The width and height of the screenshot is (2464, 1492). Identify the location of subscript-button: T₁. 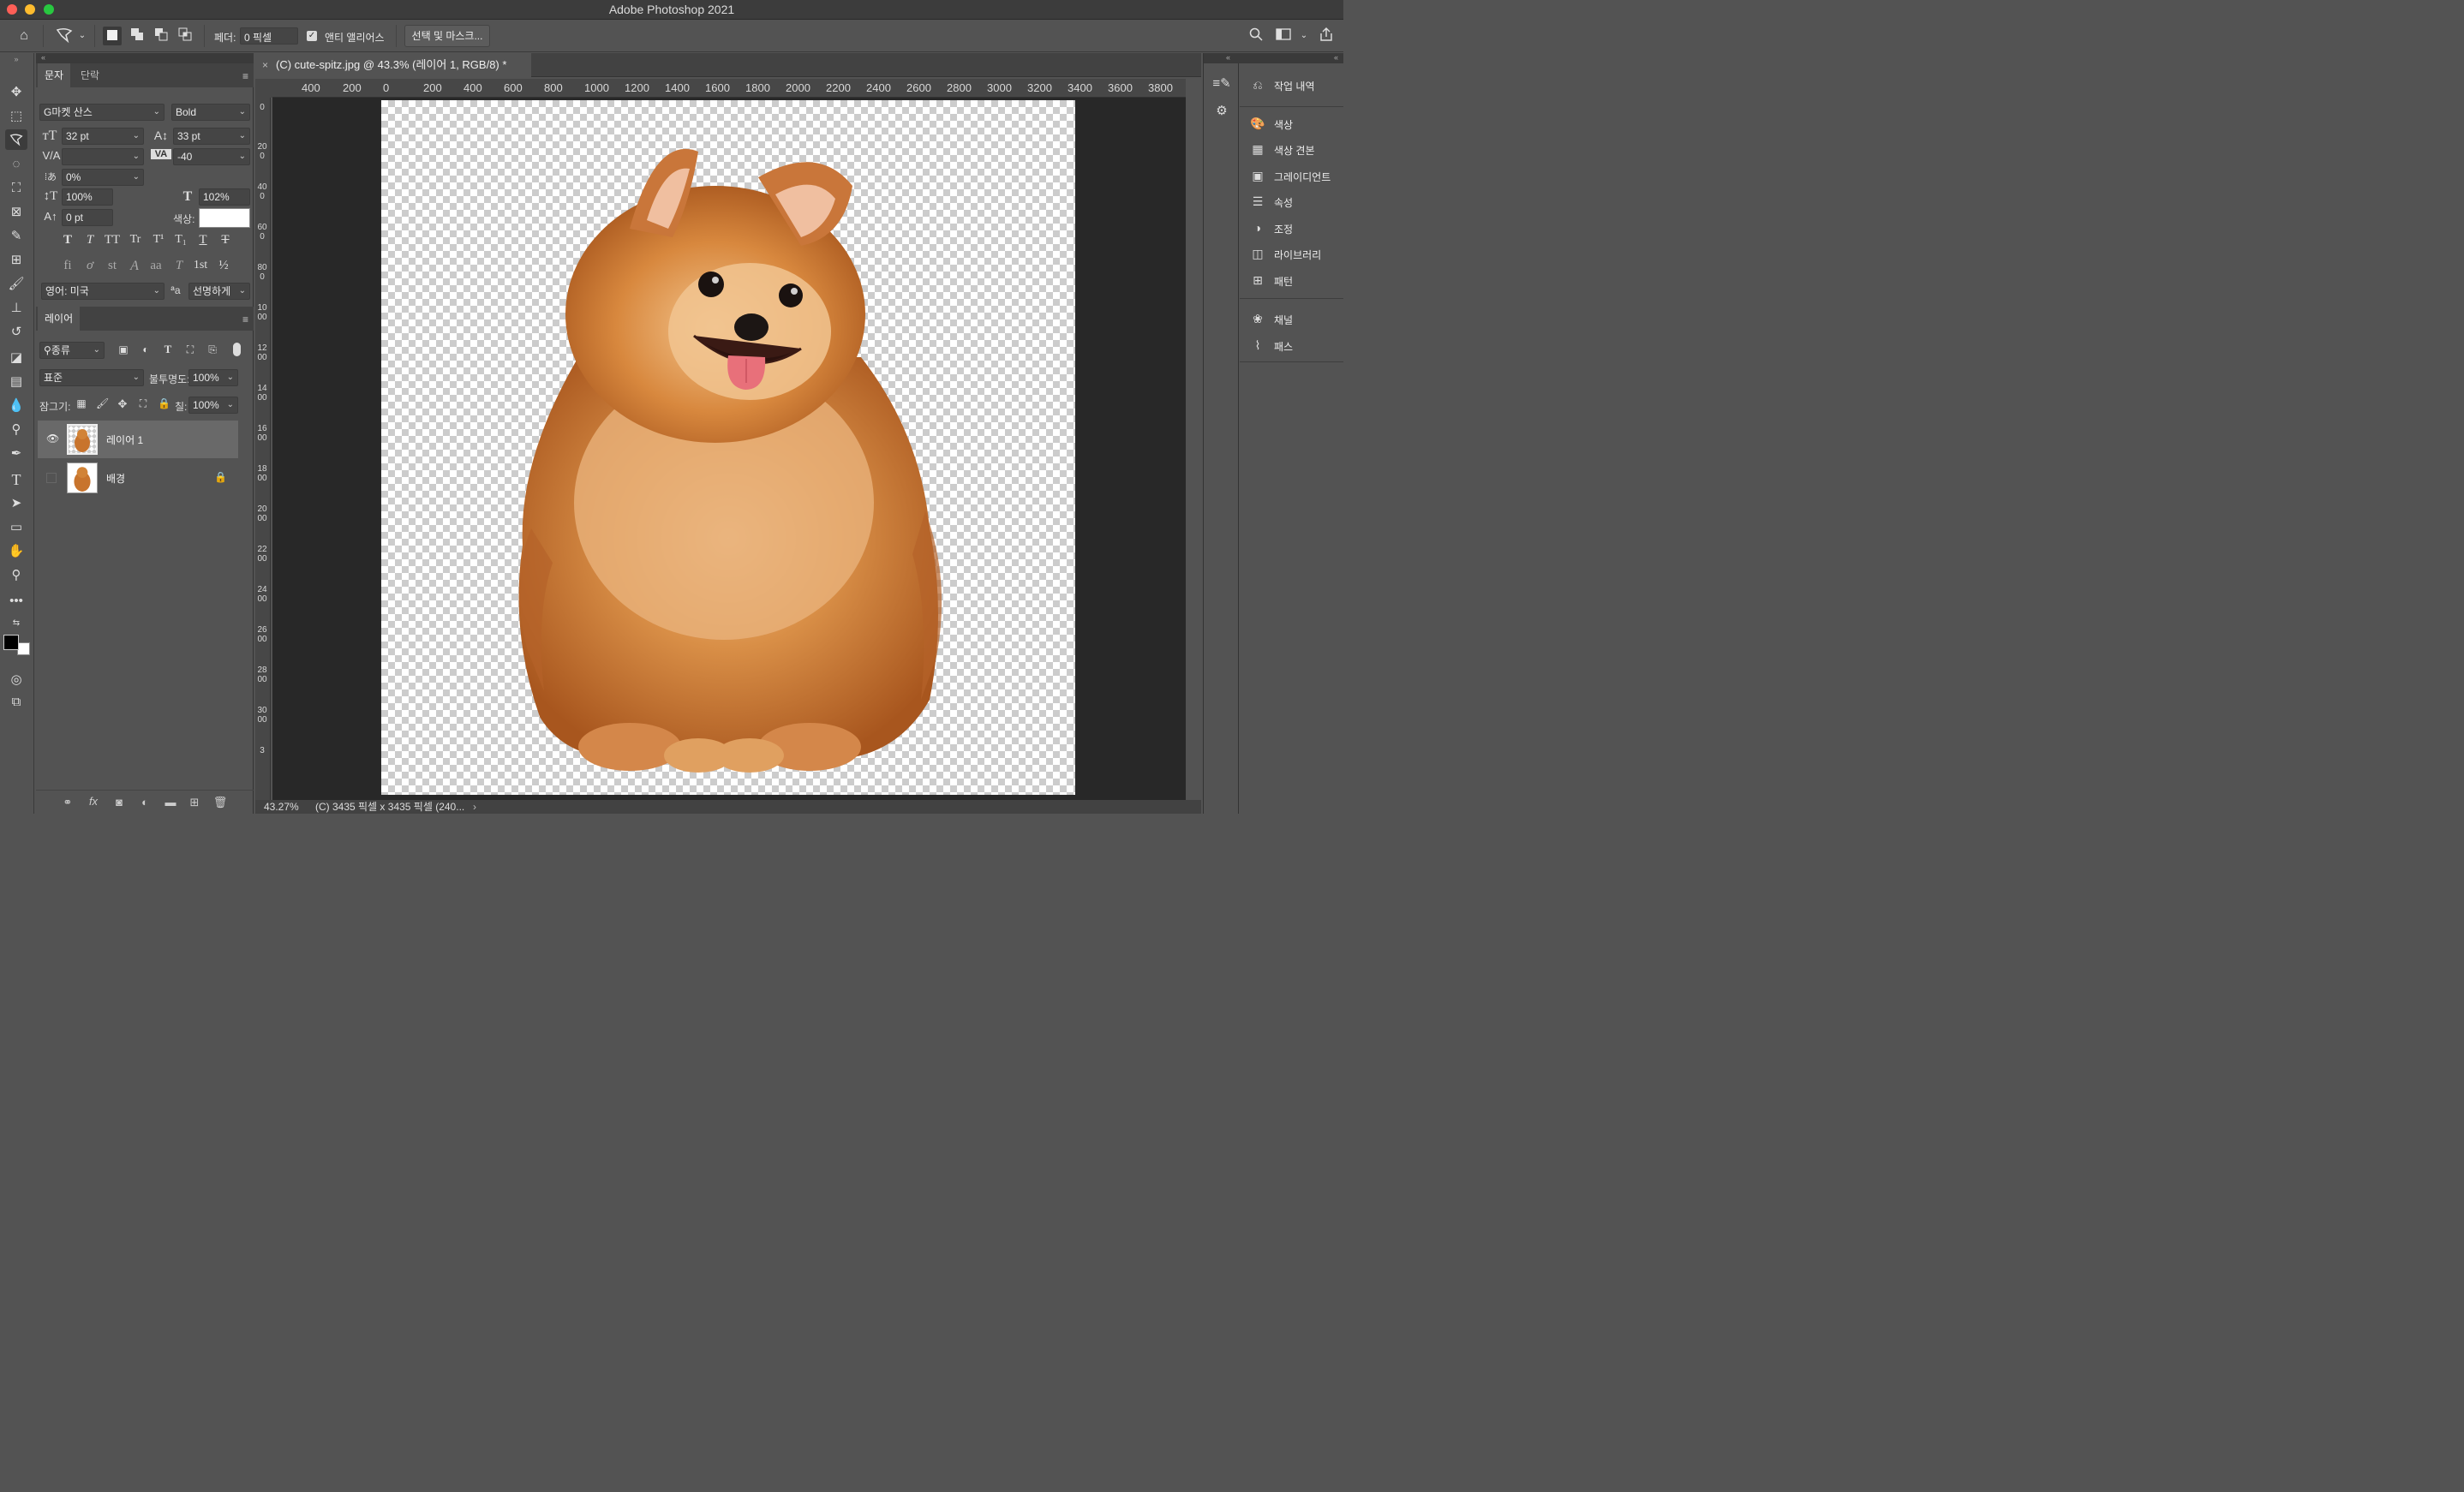
(180, 240).